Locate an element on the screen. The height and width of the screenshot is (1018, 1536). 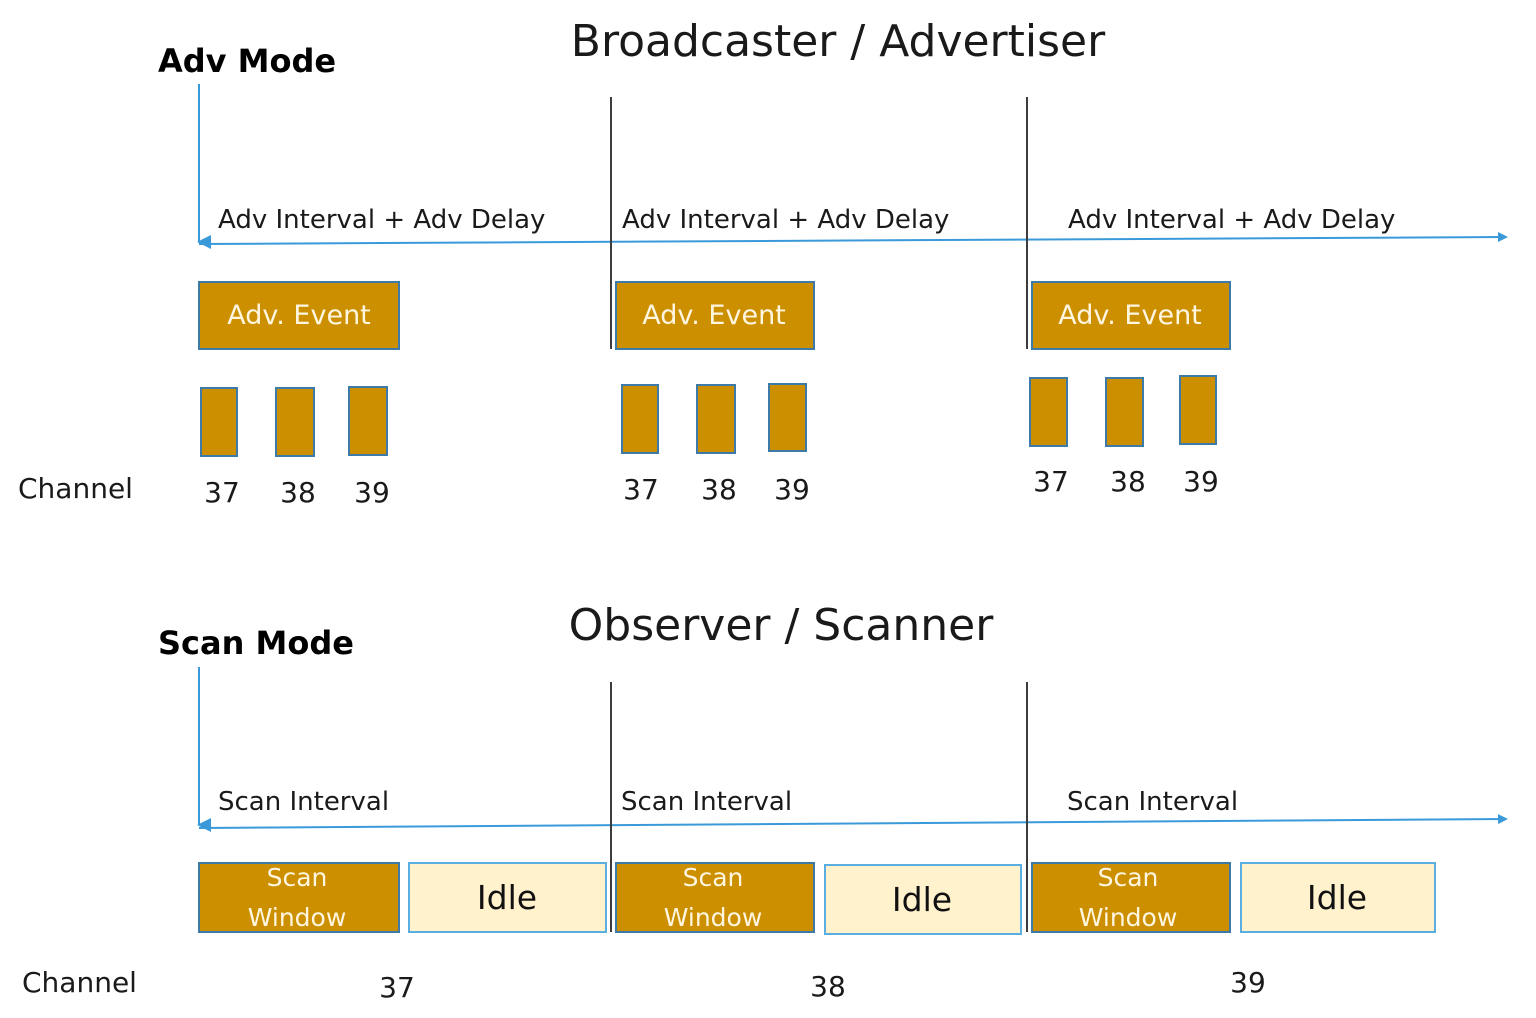
scan-channel-label: Channel is located at coordinates (79, 982).